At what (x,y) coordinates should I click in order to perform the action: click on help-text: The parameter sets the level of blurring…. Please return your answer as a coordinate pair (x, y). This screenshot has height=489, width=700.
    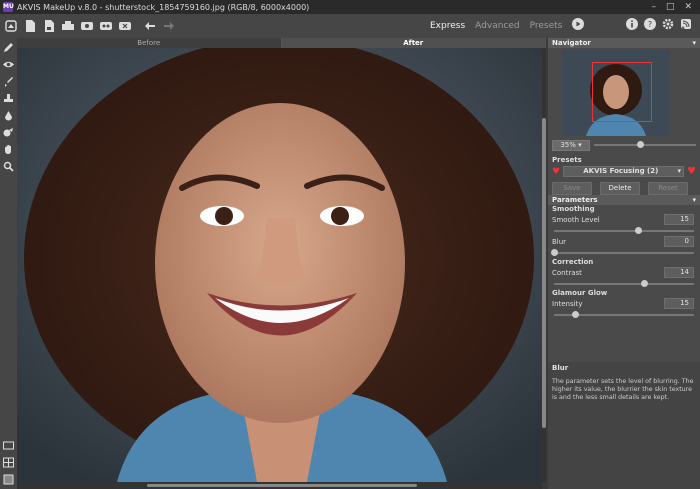
    Looking at the image, I should click on (623, 389).